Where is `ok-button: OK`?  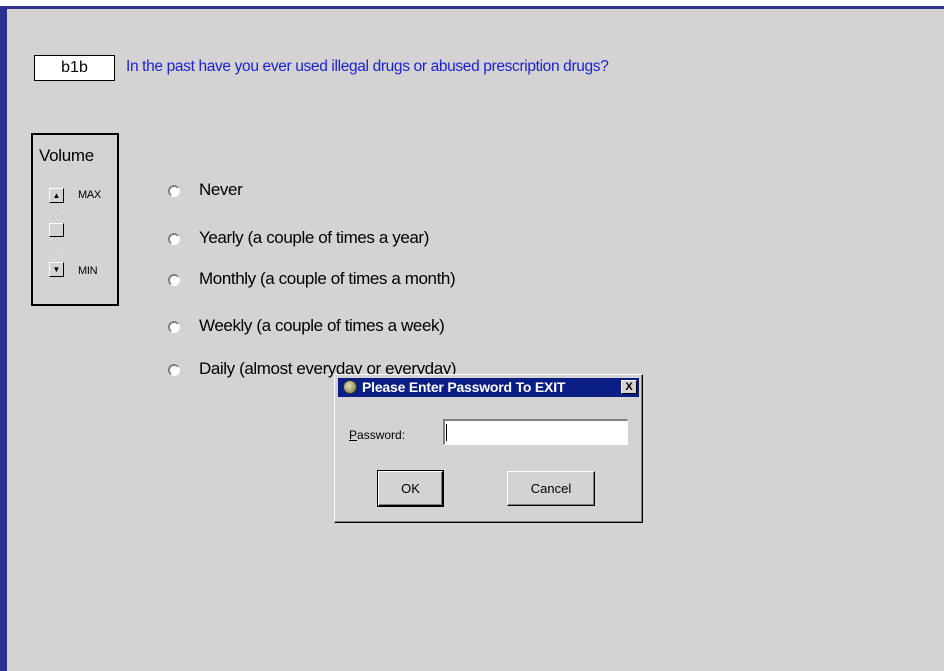 ok-button: OK is located at coordinates (410, 488).